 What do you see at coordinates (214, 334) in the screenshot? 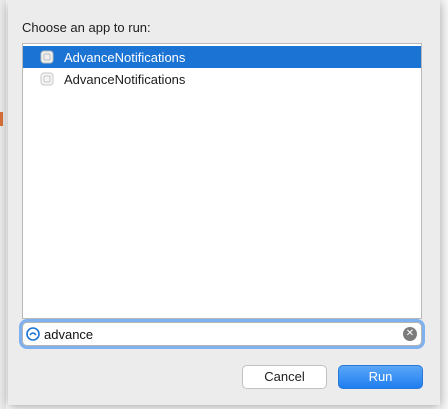
I see `search-input` at bounding box center [214, 334].